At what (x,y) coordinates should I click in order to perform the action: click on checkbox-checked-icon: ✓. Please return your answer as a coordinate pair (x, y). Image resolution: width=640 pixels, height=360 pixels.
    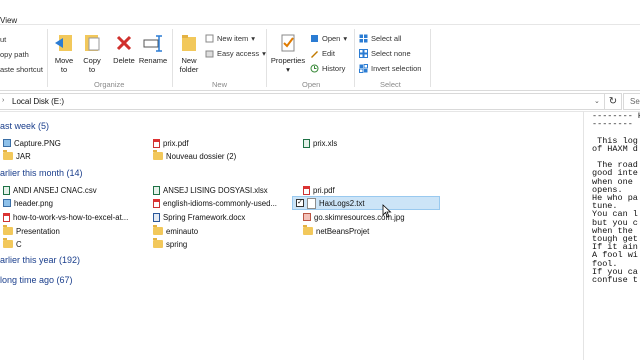
    Looking at the image, I should click on (300, 203).